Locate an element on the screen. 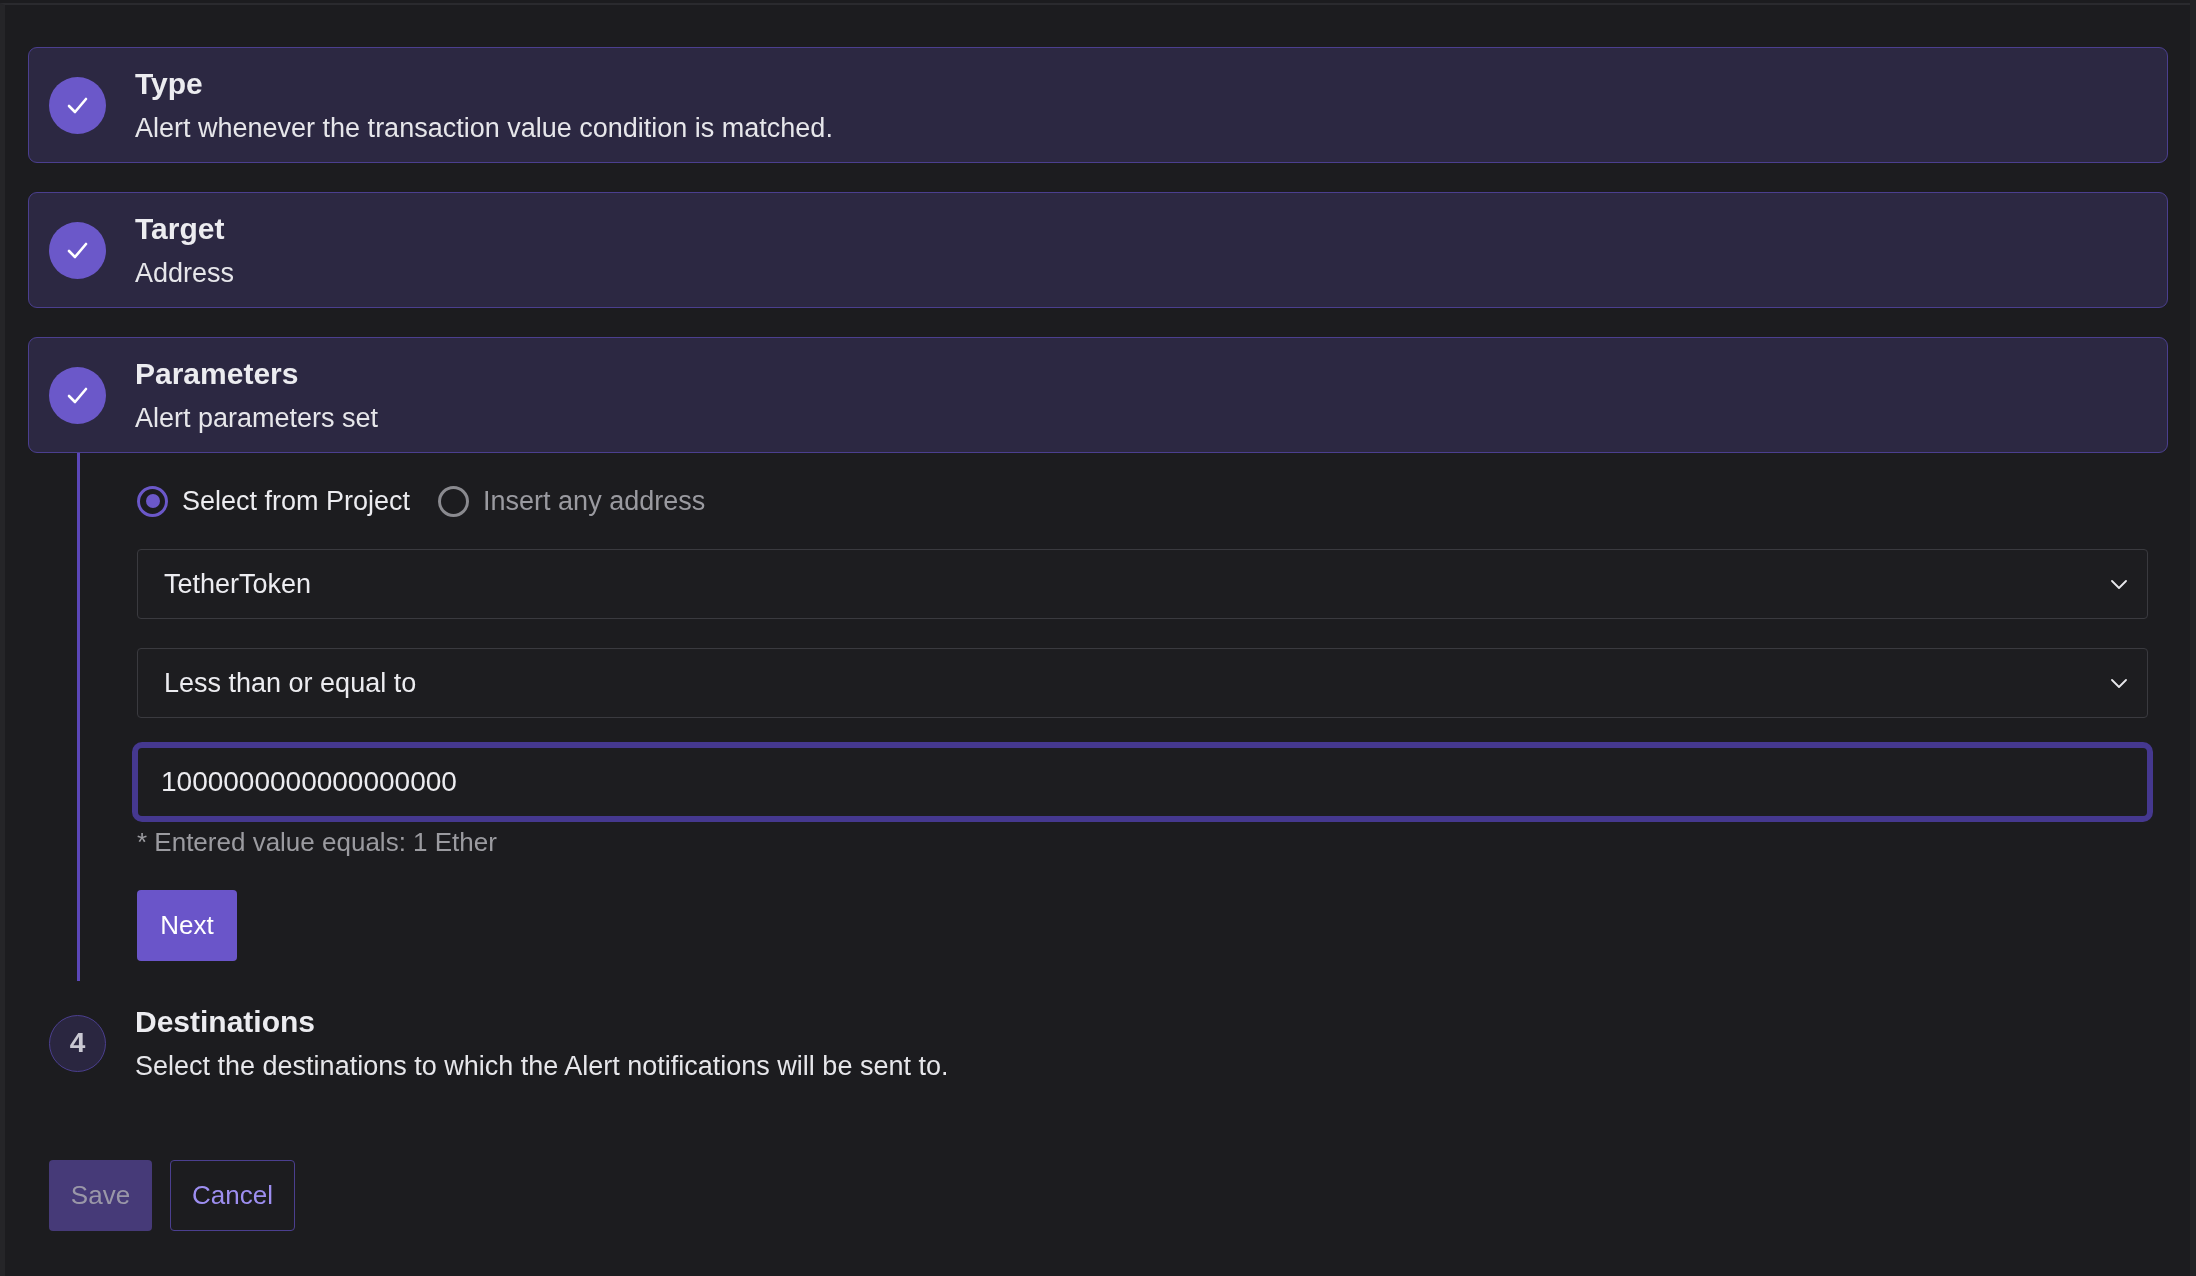  radio-option: Insert any address is located at coordinates (572, 501).